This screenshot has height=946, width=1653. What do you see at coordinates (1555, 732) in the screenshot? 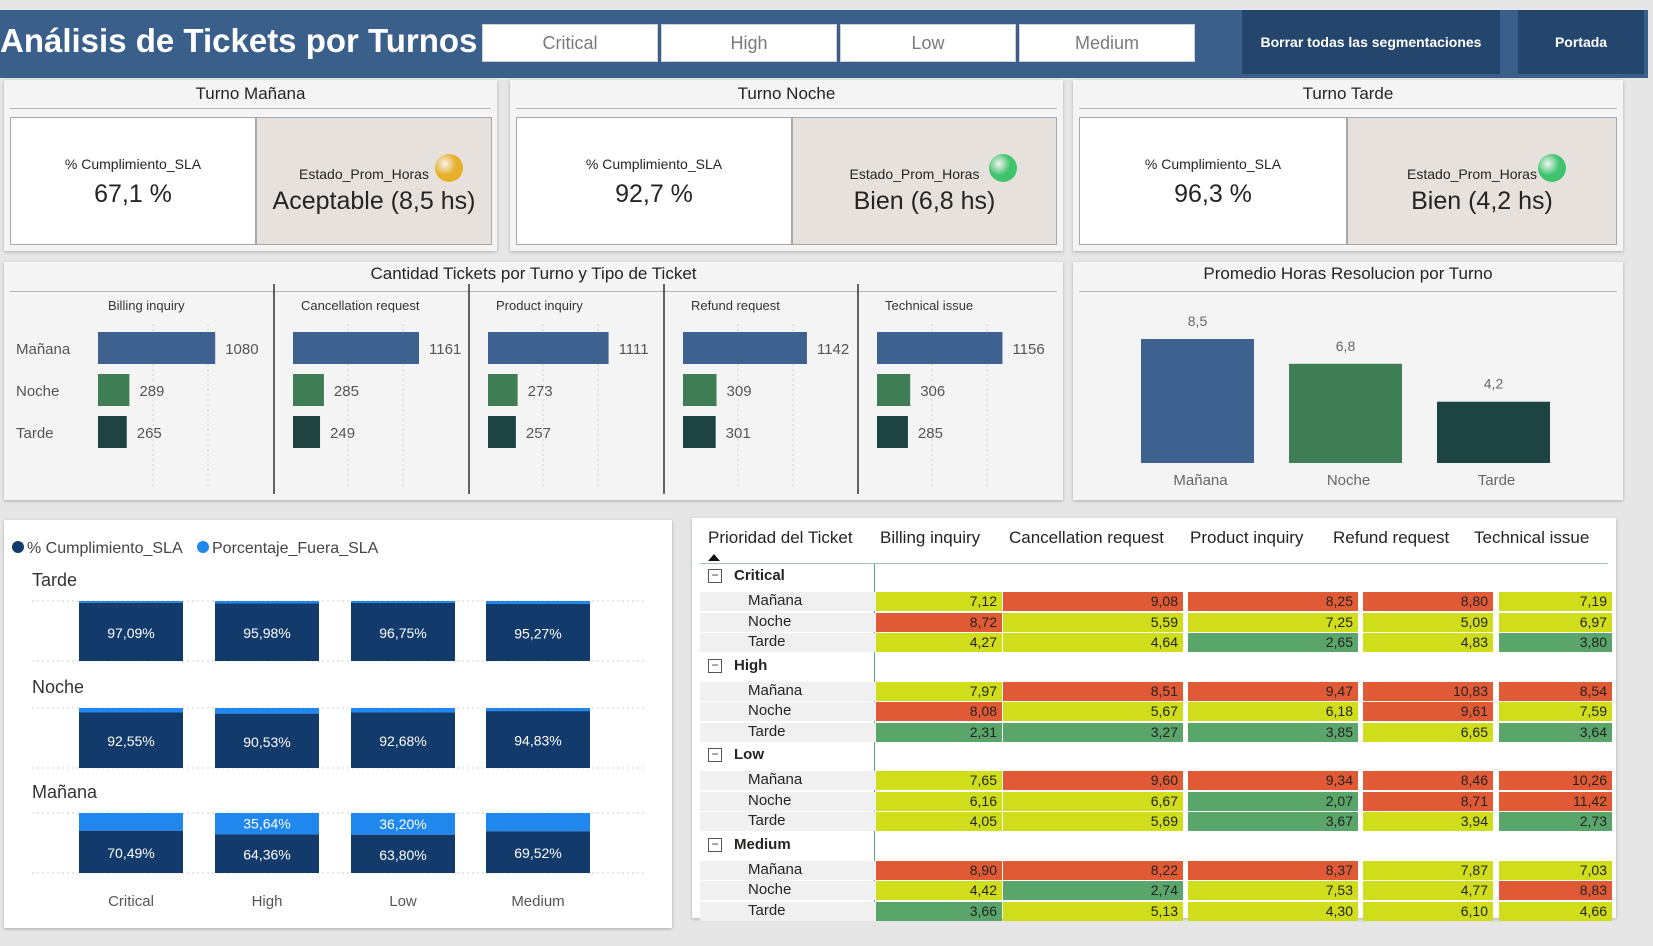
I see `heatmap-cell: 3,64` at bounding box center [1555, 732].